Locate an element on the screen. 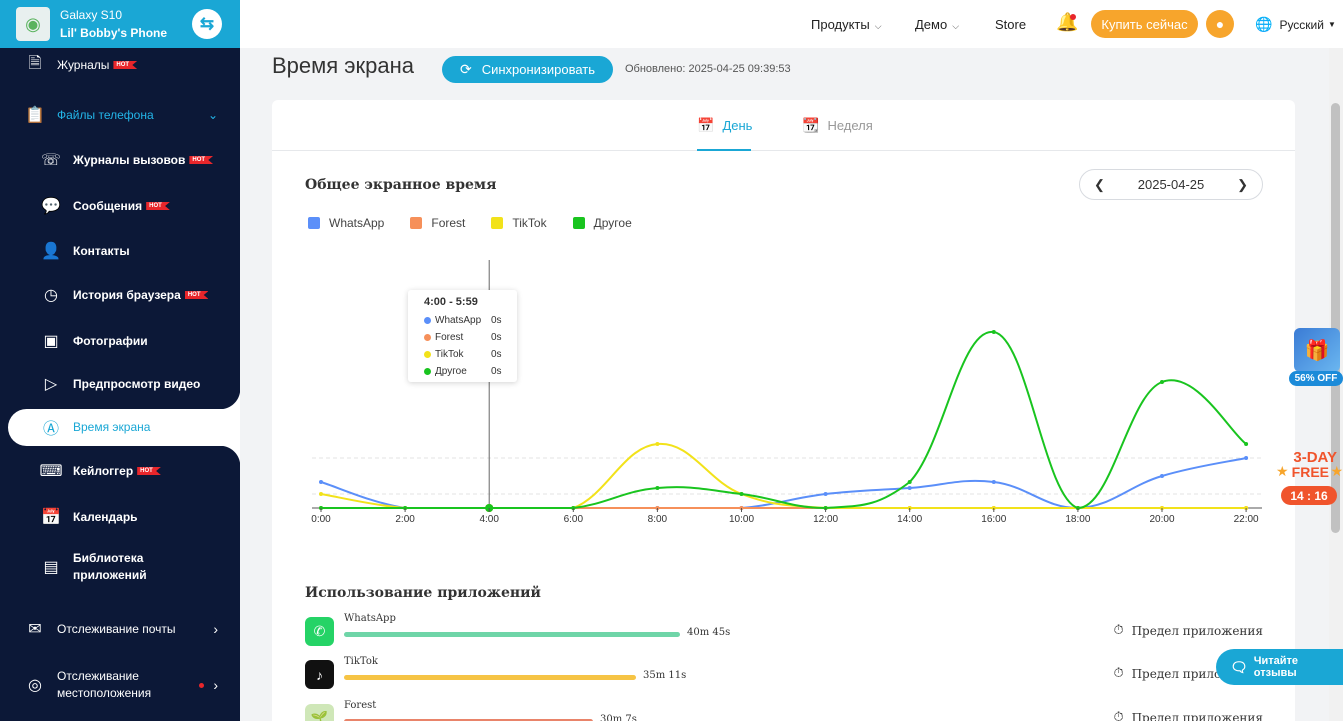  buy-now-button: Купить сейчас is located at coordinates (1144, 24).